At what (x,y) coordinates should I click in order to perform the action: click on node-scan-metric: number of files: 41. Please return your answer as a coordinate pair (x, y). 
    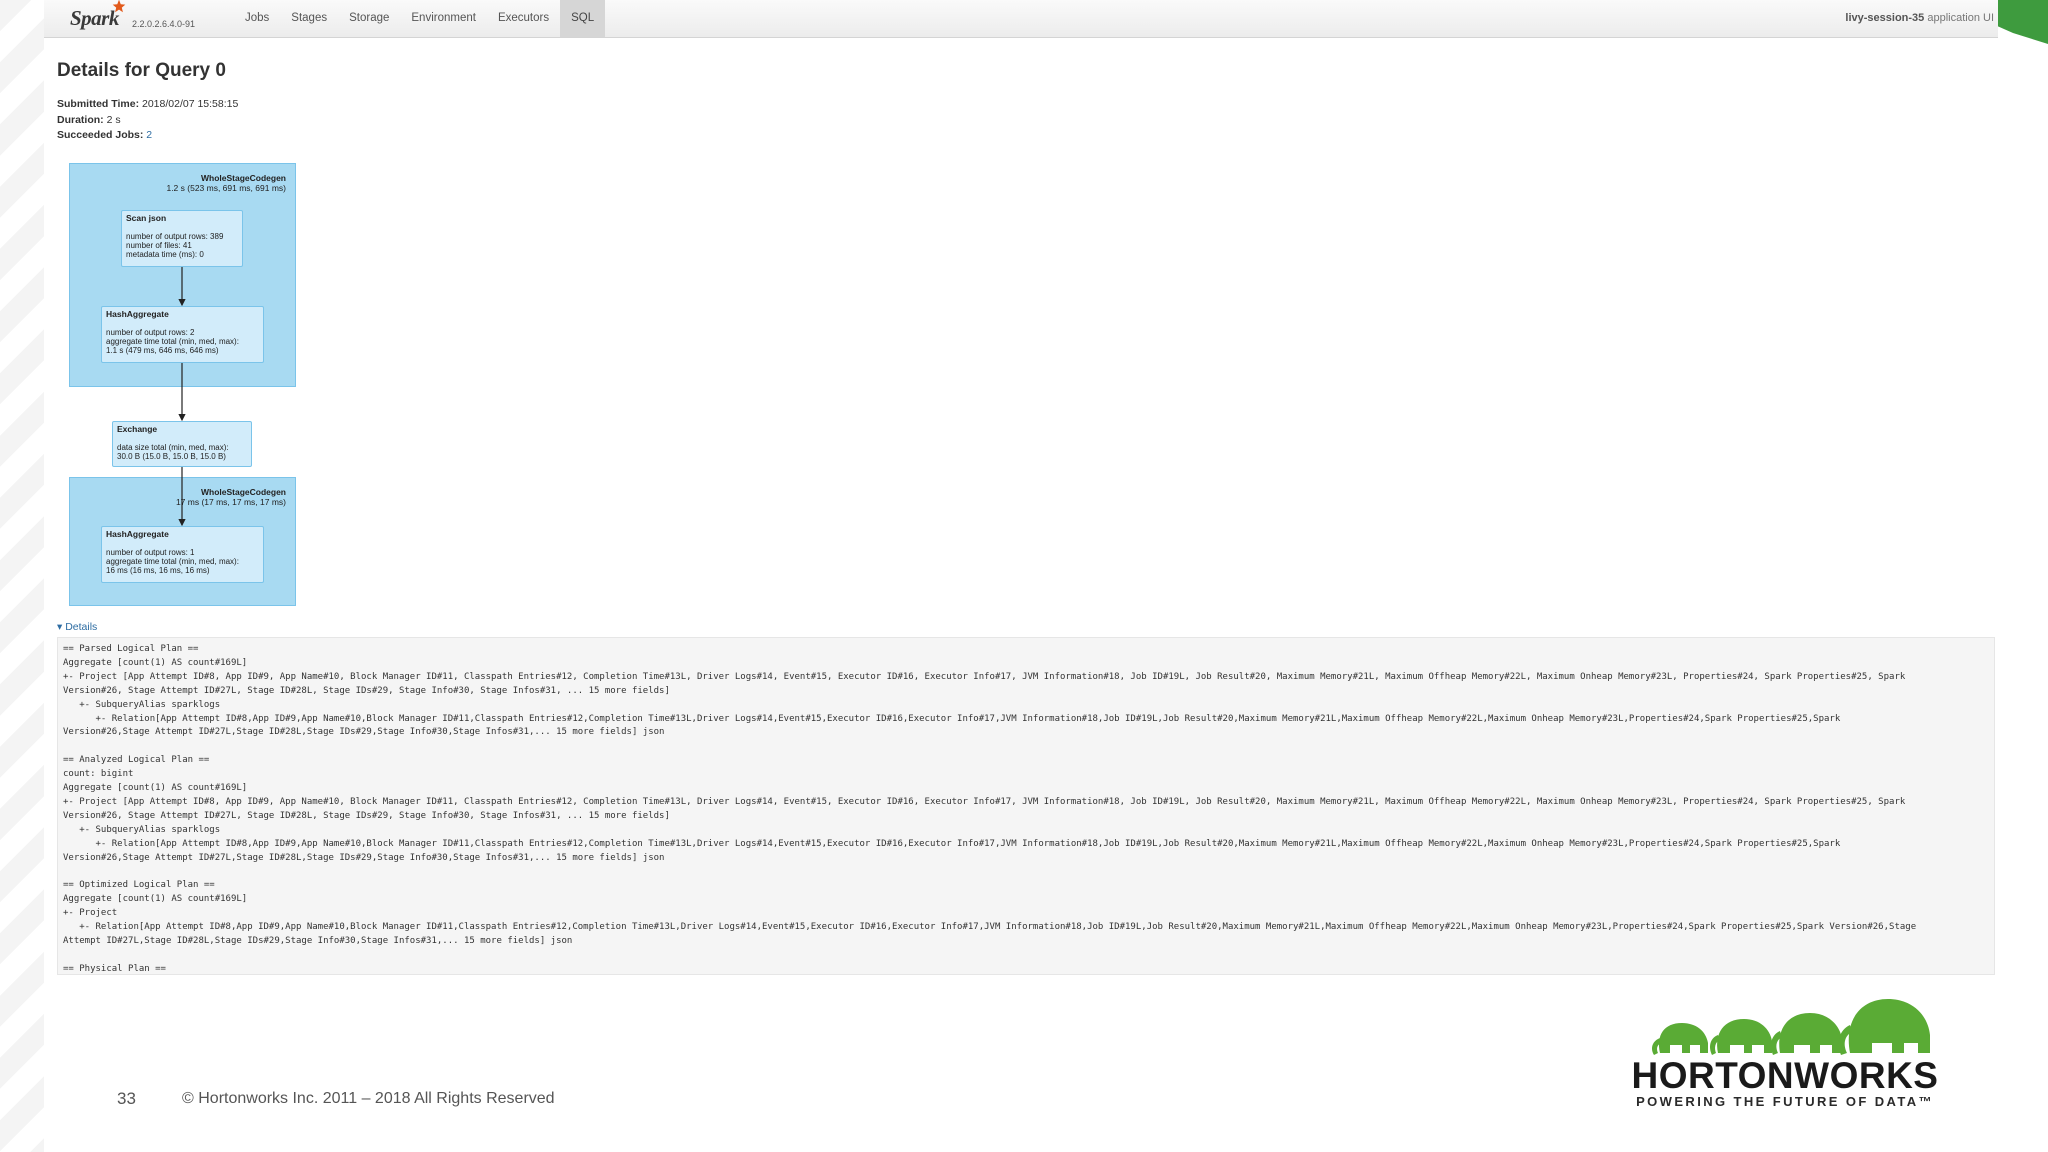
    Looking at the image, I should click on (159, 245).